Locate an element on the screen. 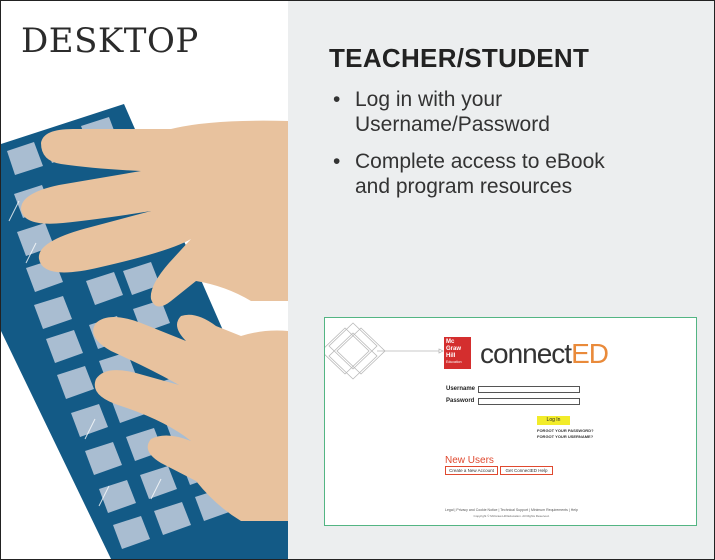 This screenshot has height=560, width=715. create-account-button: Create a New Account is located at coordinates (471, 470).